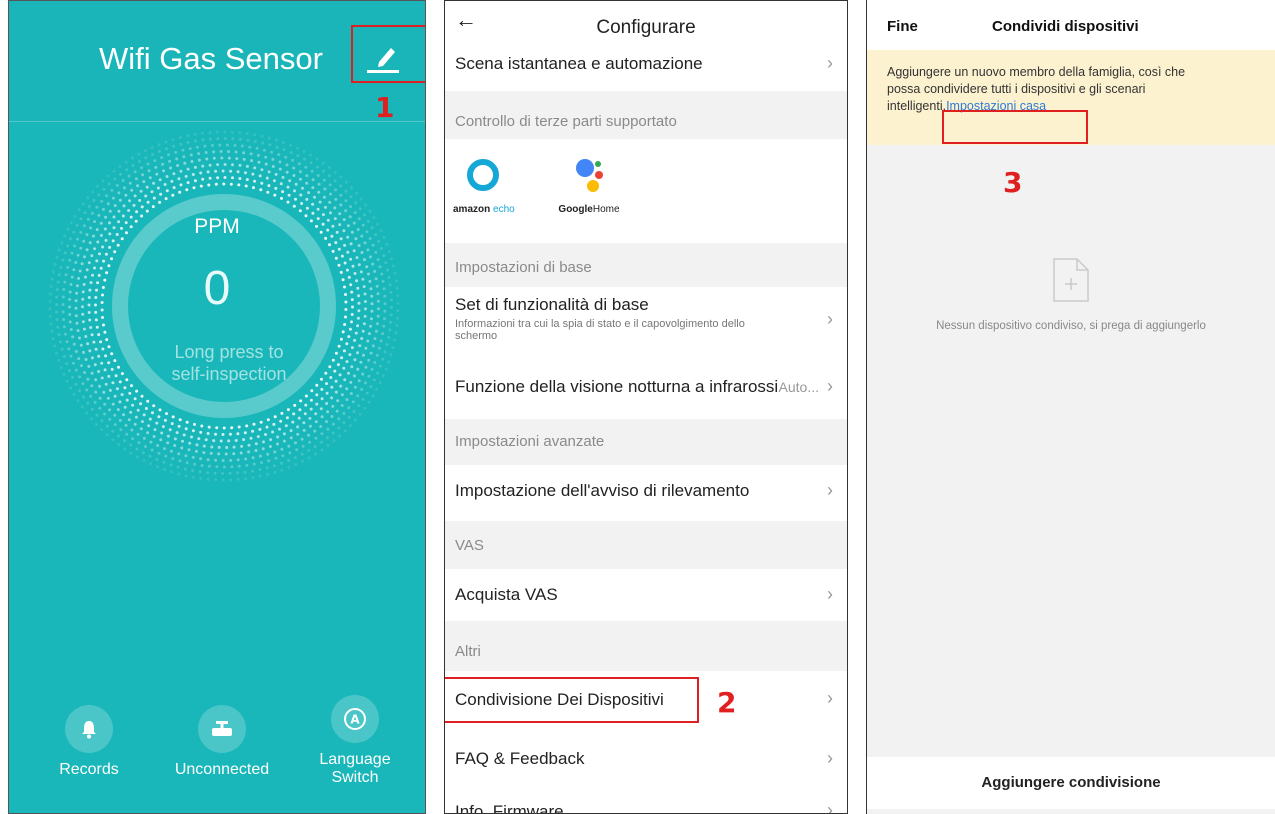 Image resolution: width=1275 pixels, height=814 pixels. Describe the element at coordinates (902, 26) in the screenshot. I see `done-button: Fine` at that location.